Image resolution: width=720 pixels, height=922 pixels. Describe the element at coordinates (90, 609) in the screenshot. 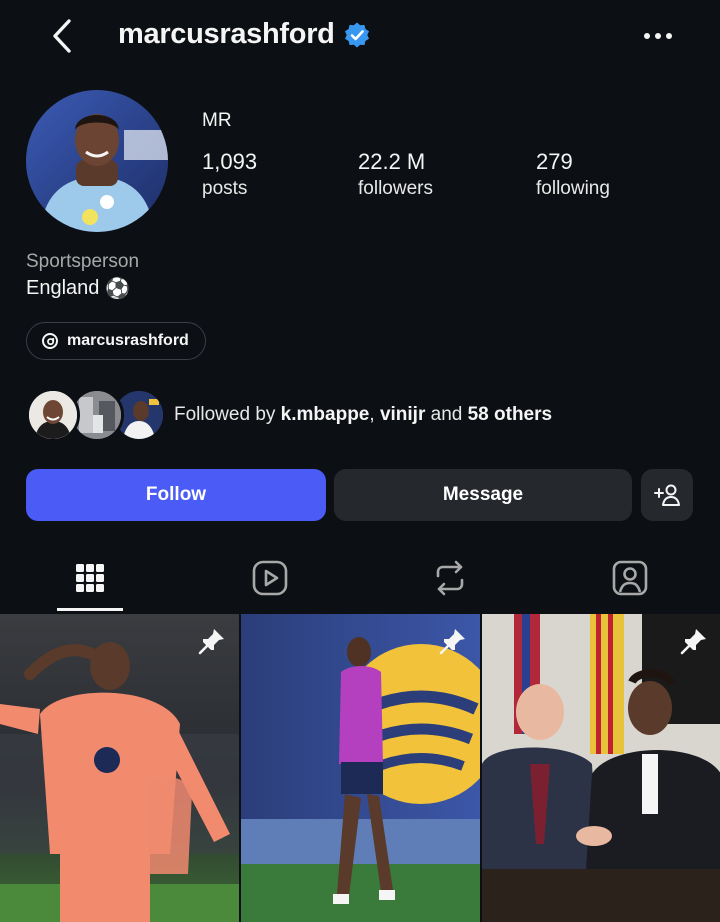

I see `active-tab-indicator` at that location.